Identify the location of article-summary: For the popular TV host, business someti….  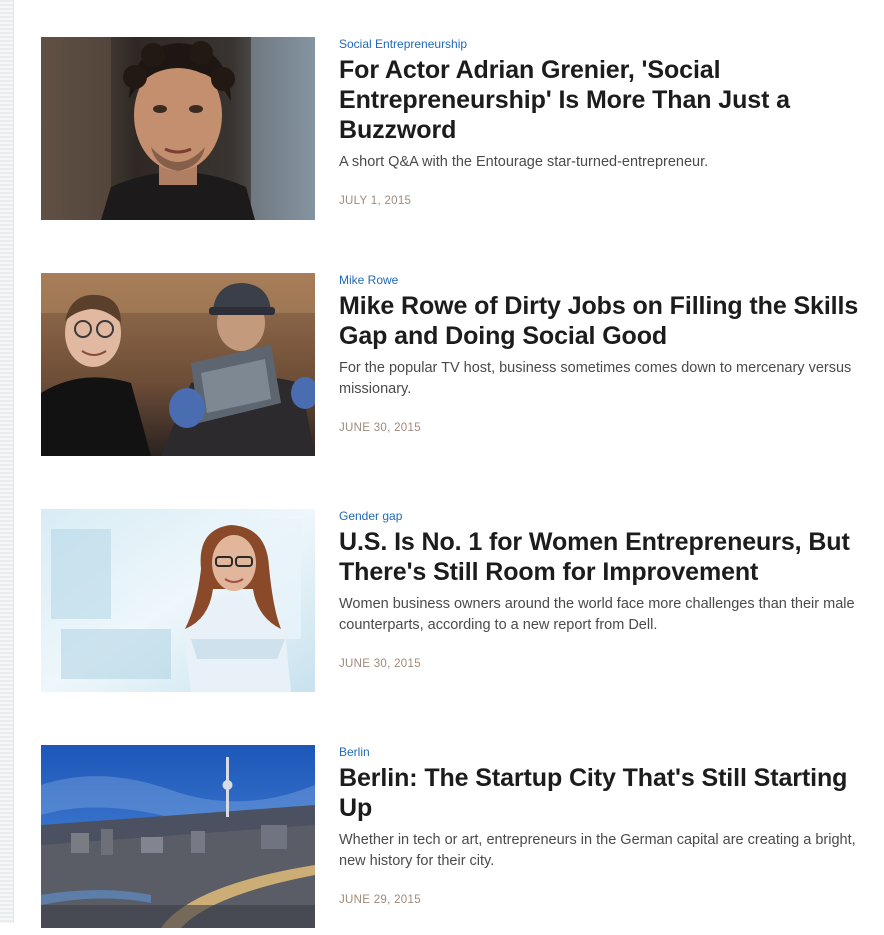
(595, 378).